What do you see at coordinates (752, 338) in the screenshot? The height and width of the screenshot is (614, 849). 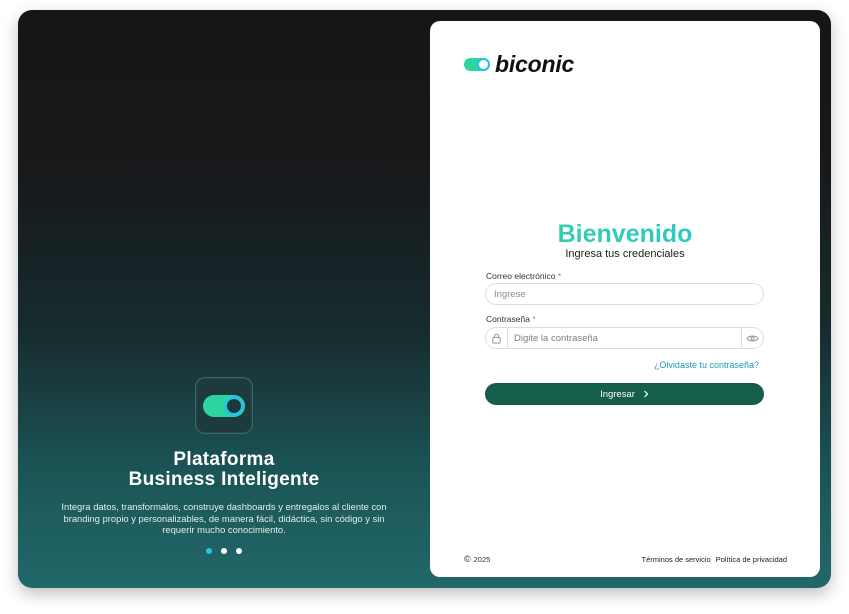 I see `eye-icon` at bounding box center [752, 338].